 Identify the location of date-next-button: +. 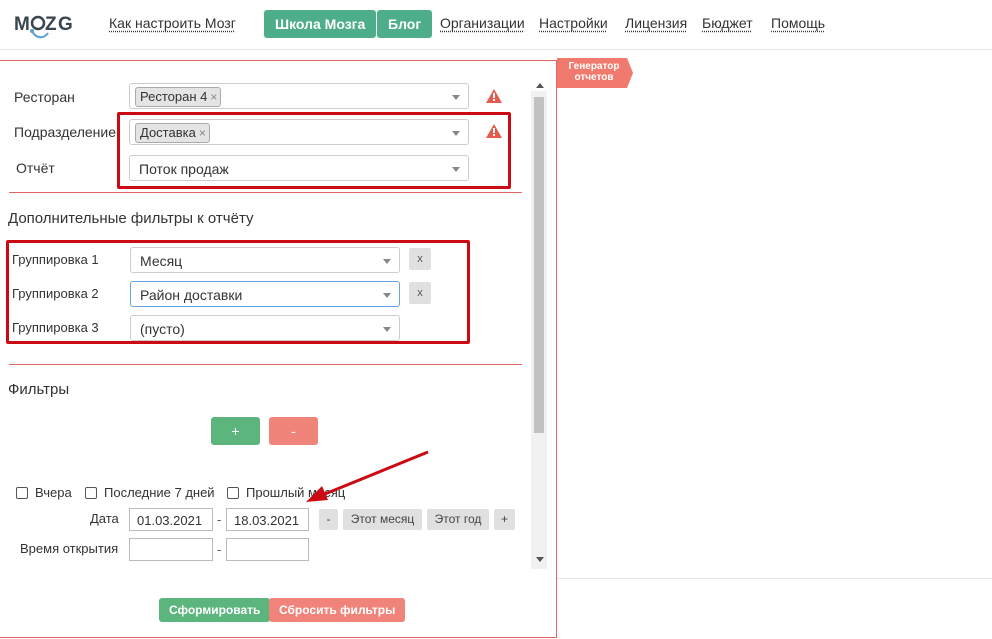
(504, 519).